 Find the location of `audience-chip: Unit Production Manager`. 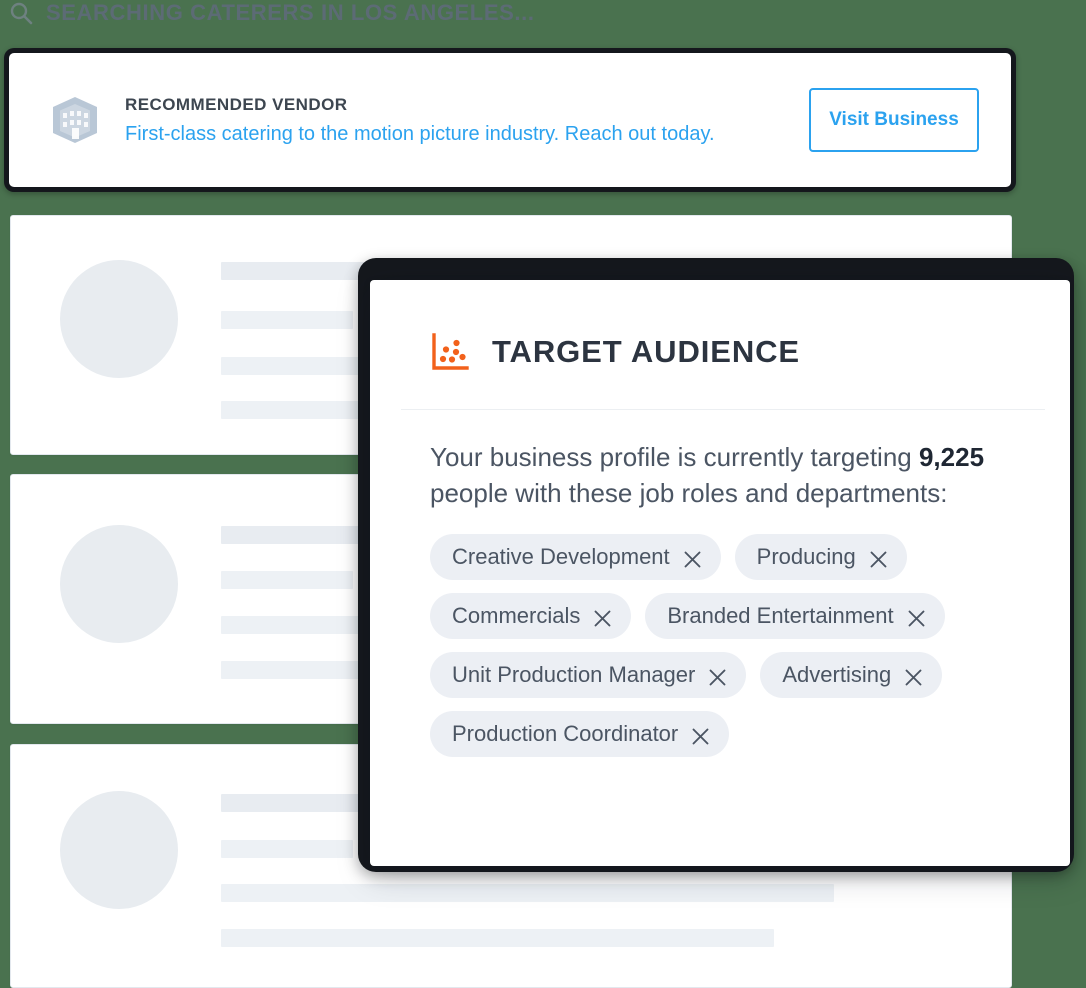

audience-chip: Unit Production Manager is located at coordinates (588, 674).